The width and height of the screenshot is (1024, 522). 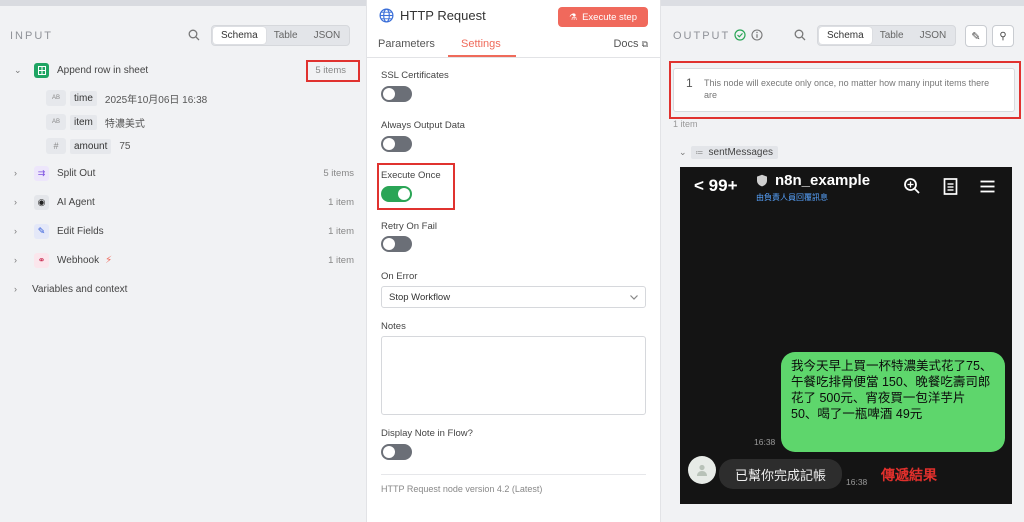 I want to click on tree-item-edit-fields: › ✎ Edit Fields 1 item, so click(x=184, y=231).